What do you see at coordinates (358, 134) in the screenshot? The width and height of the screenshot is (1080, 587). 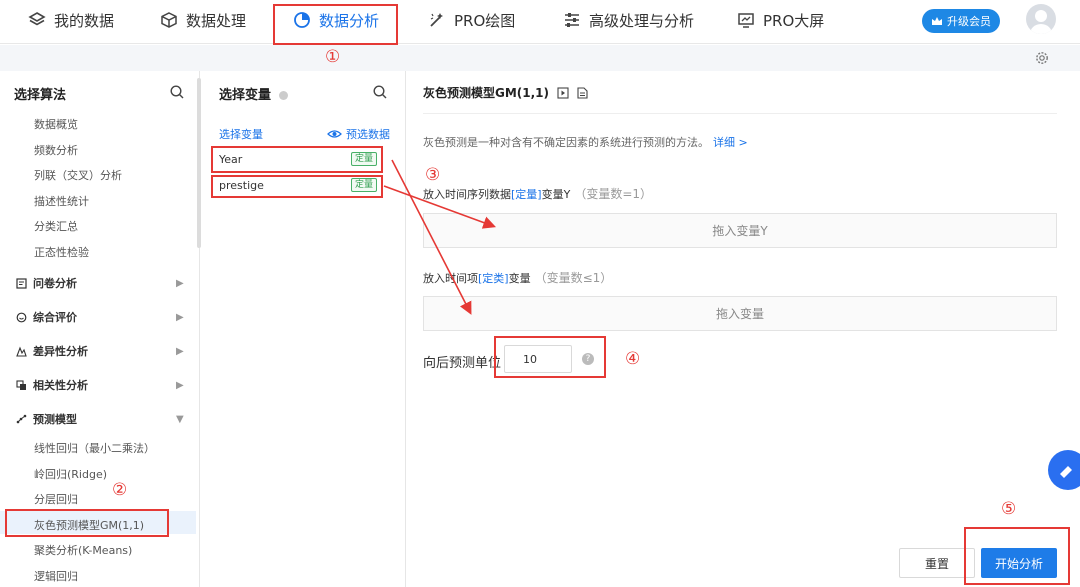 I see `filter-data-link: 预选数据` at bounding box center [358, 134].